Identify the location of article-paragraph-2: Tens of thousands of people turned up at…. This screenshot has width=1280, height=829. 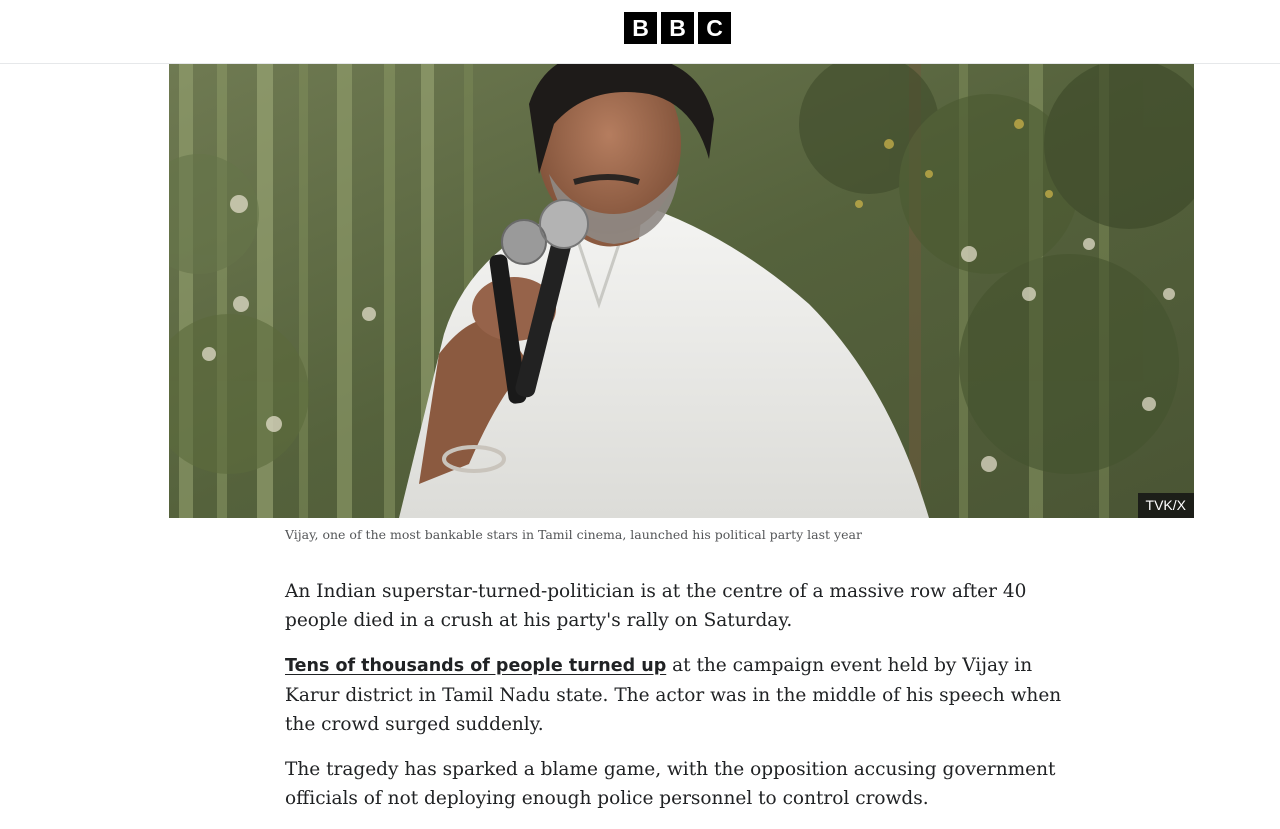
(685, 695).